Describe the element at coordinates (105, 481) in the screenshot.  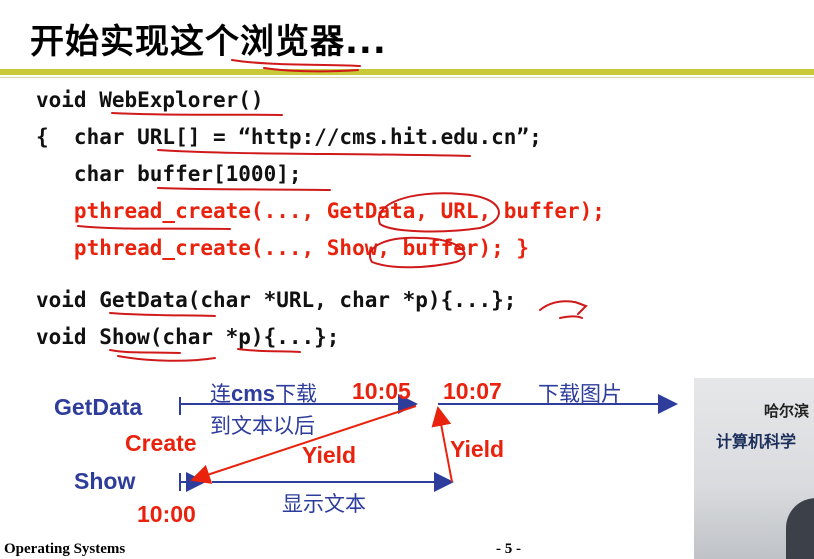
I see `show-label: Show` at that location.